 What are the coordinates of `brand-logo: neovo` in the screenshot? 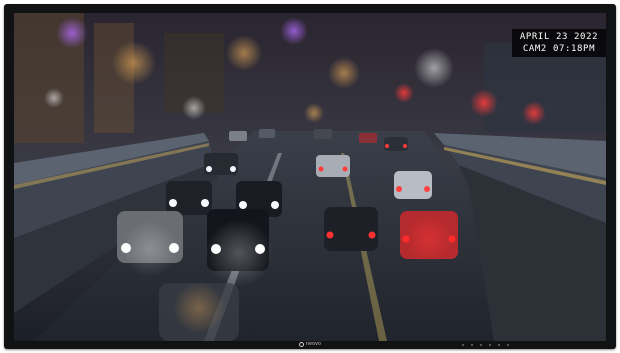 It's located at (310, 344).